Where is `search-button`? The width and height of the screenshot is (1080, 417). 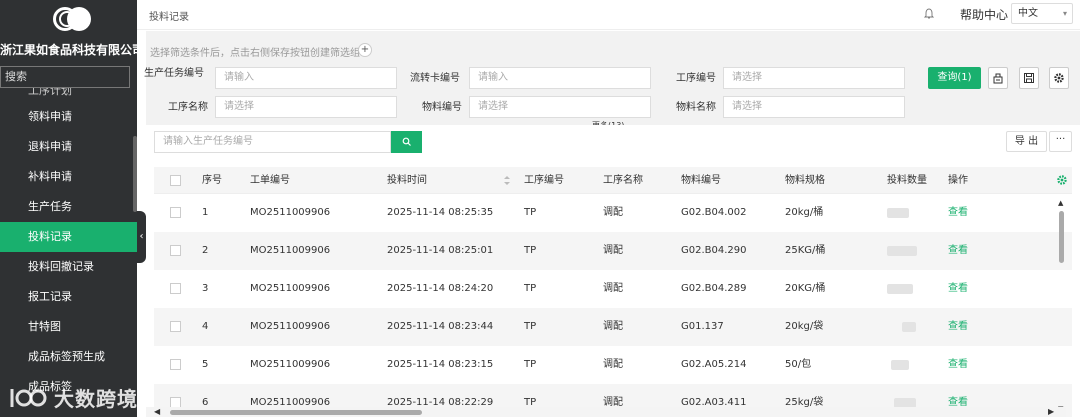 search-button is located at coordinates (406, 142).